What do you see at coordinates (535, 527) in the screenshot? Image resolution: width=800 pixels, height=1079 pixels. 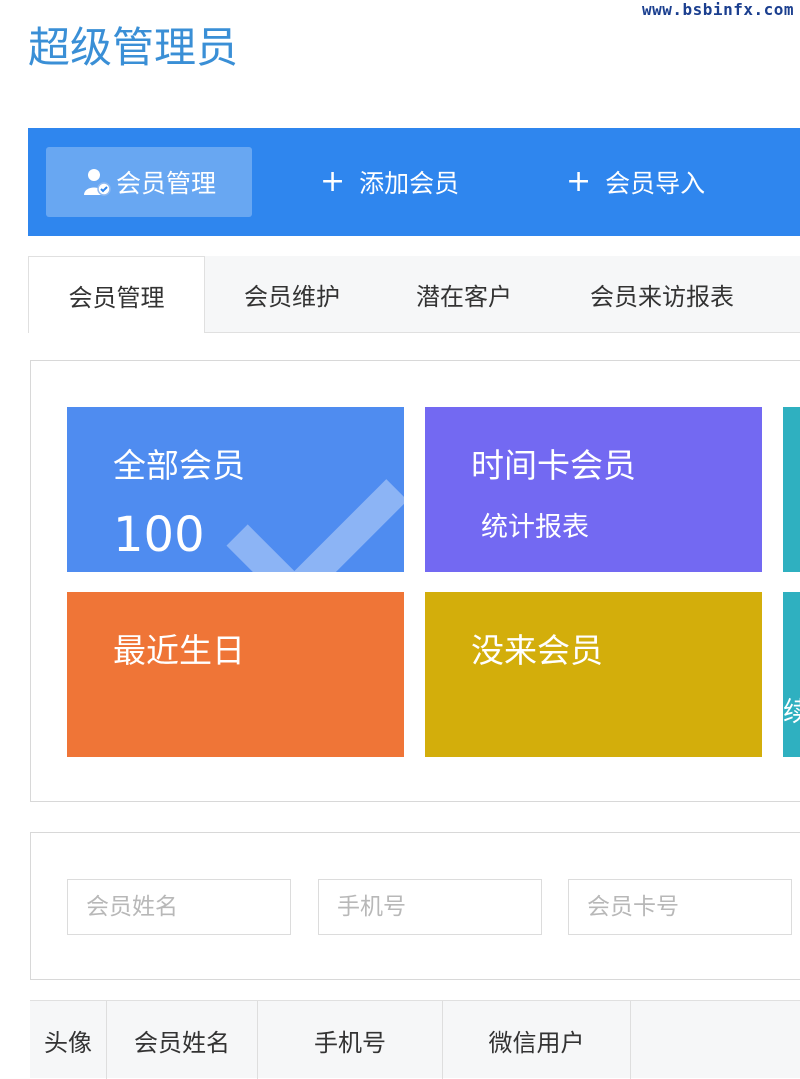 I see `tile-subtitle: 统计报表` at bounding box center [535, 527].